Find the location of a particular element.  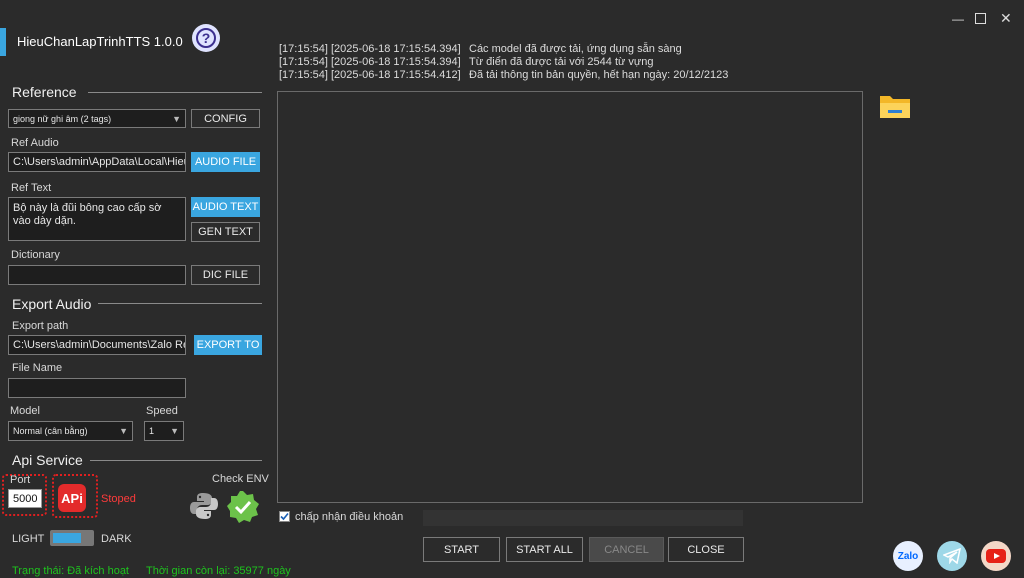

start-all-button: START ALL is located at coordinates (544, 549).